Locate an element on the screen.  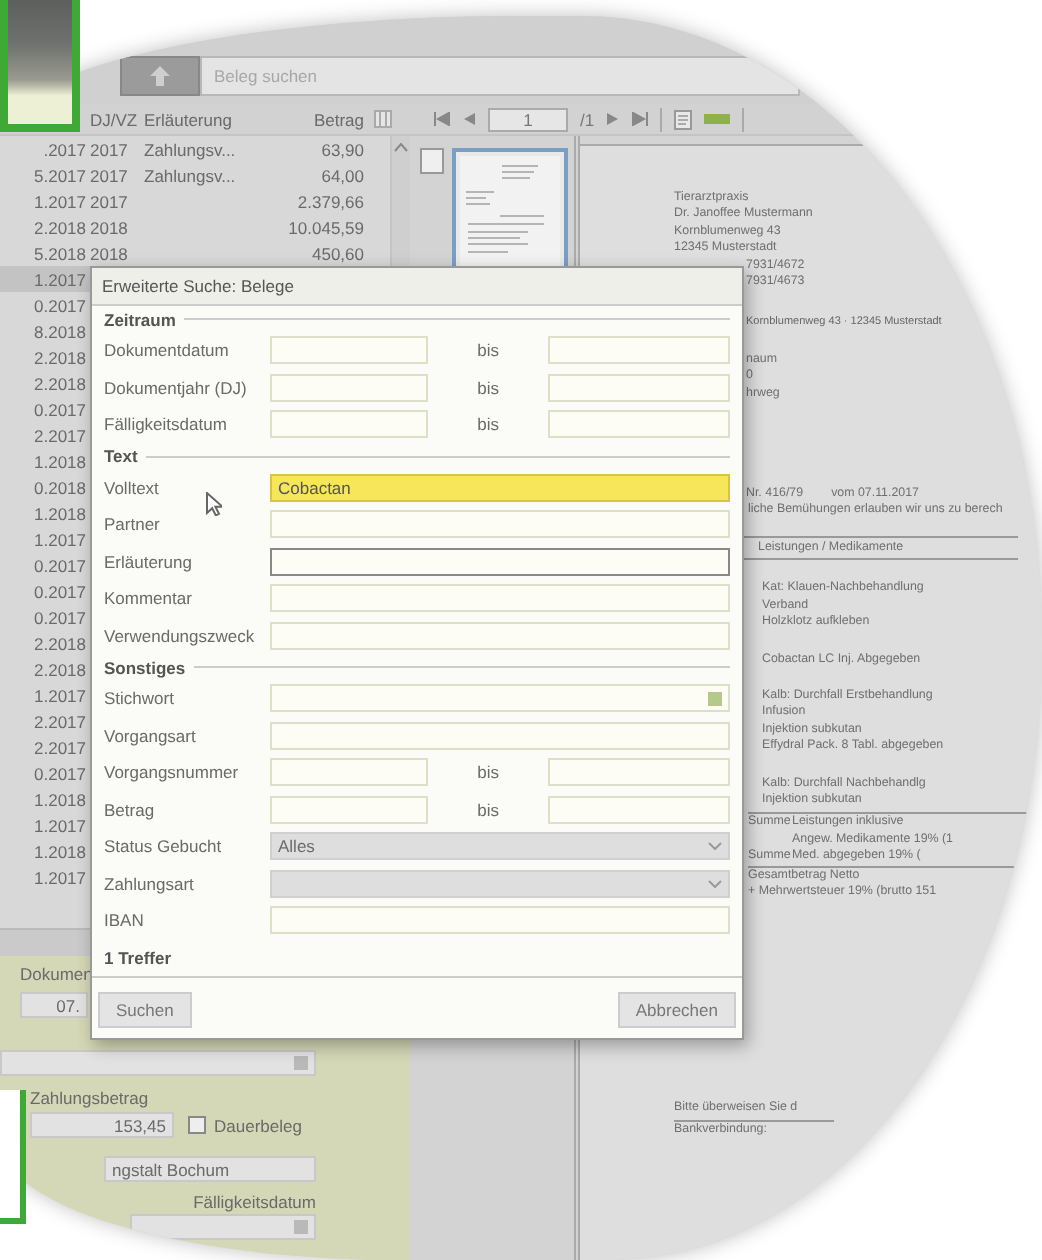
dropdown-value: Alles is located at coordinates (296, 846).